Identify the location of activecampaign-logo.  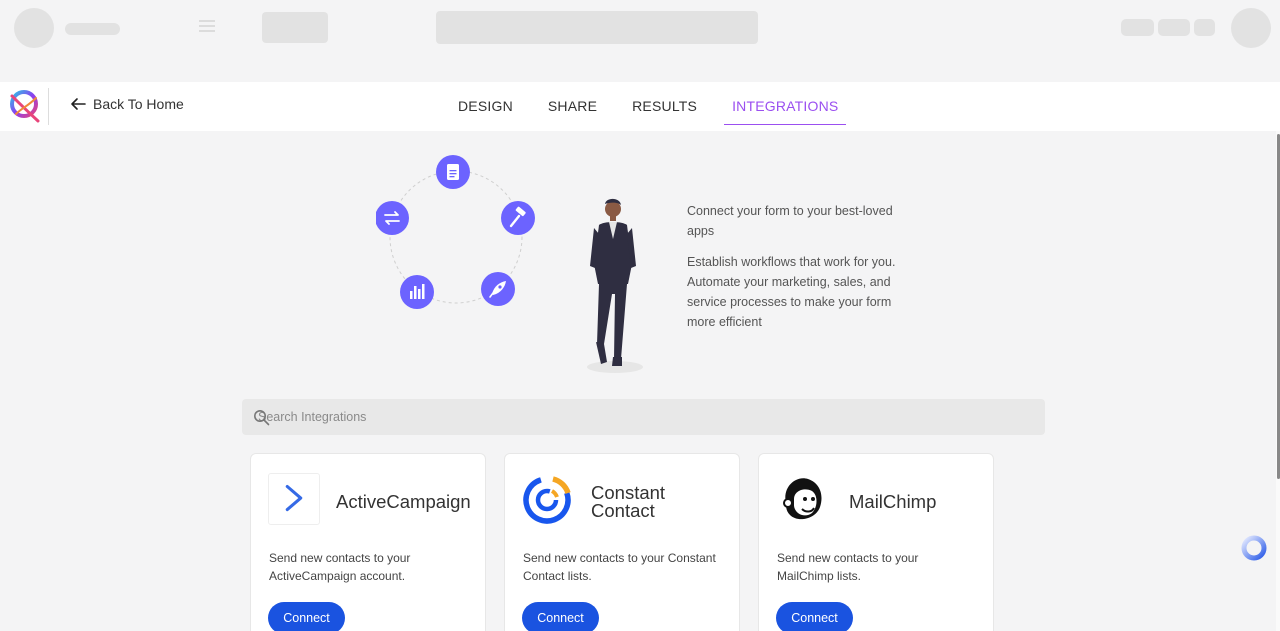
(294, 499).